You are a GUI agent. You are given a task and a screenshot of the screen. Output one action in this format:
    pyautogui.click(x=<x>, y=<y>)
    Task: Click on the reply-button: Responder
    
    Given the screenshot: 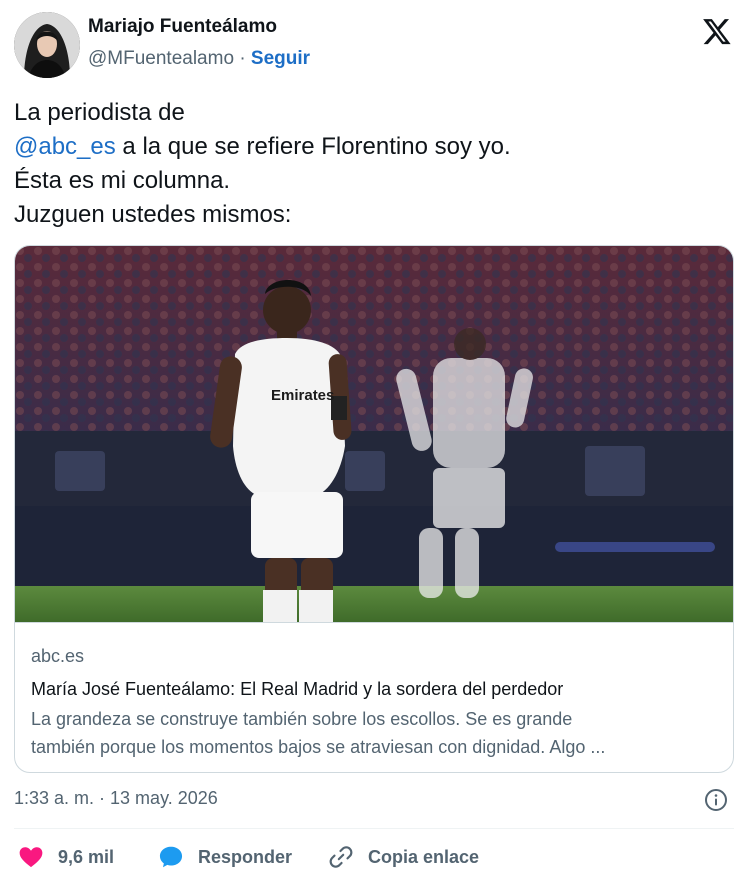 What is the action you would take?
    pyautogui.click(x=225, y=857)
    